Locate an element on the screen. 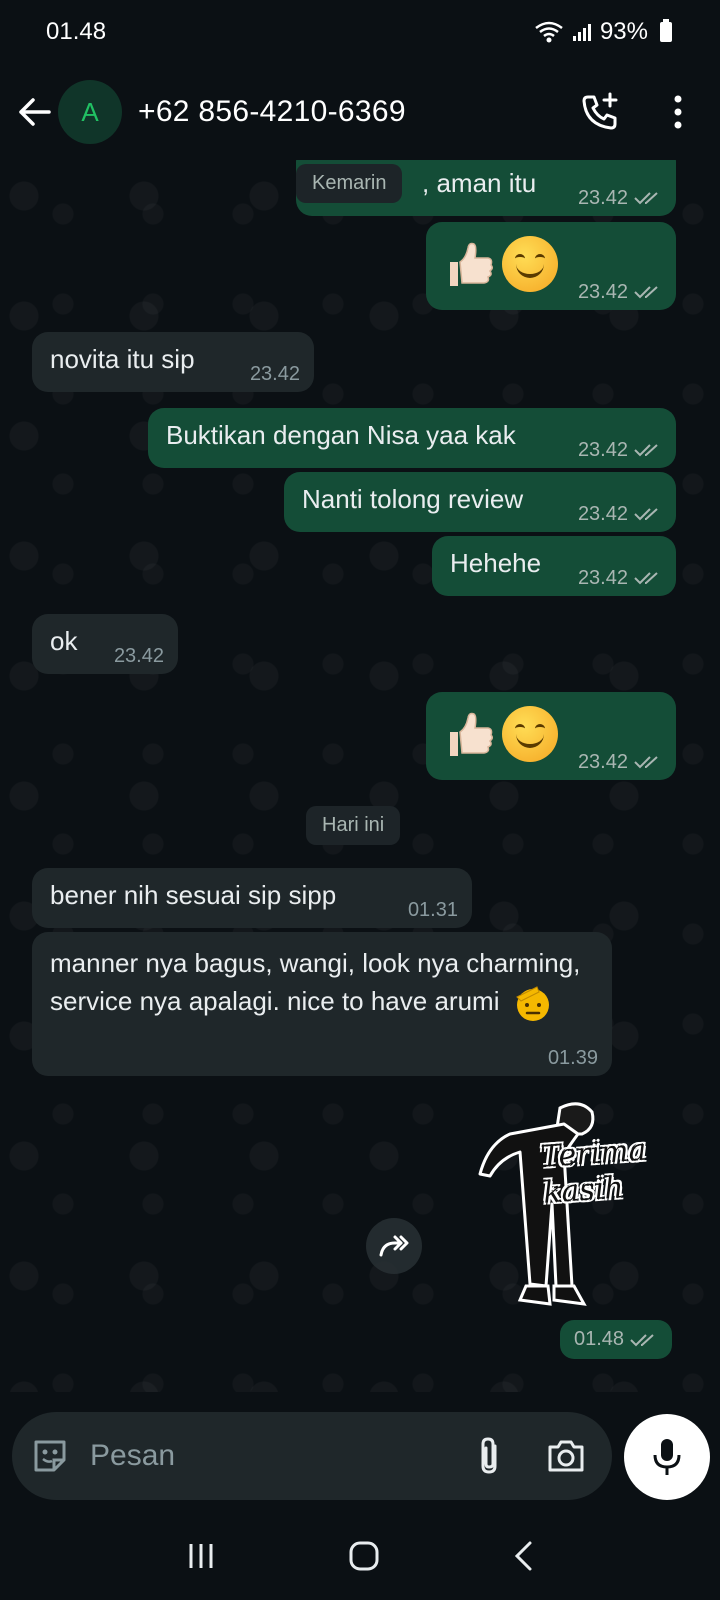 Image resolution: width=720 pixels, height=1600 pixels. home-icon is located at coordinates (364, 1556).